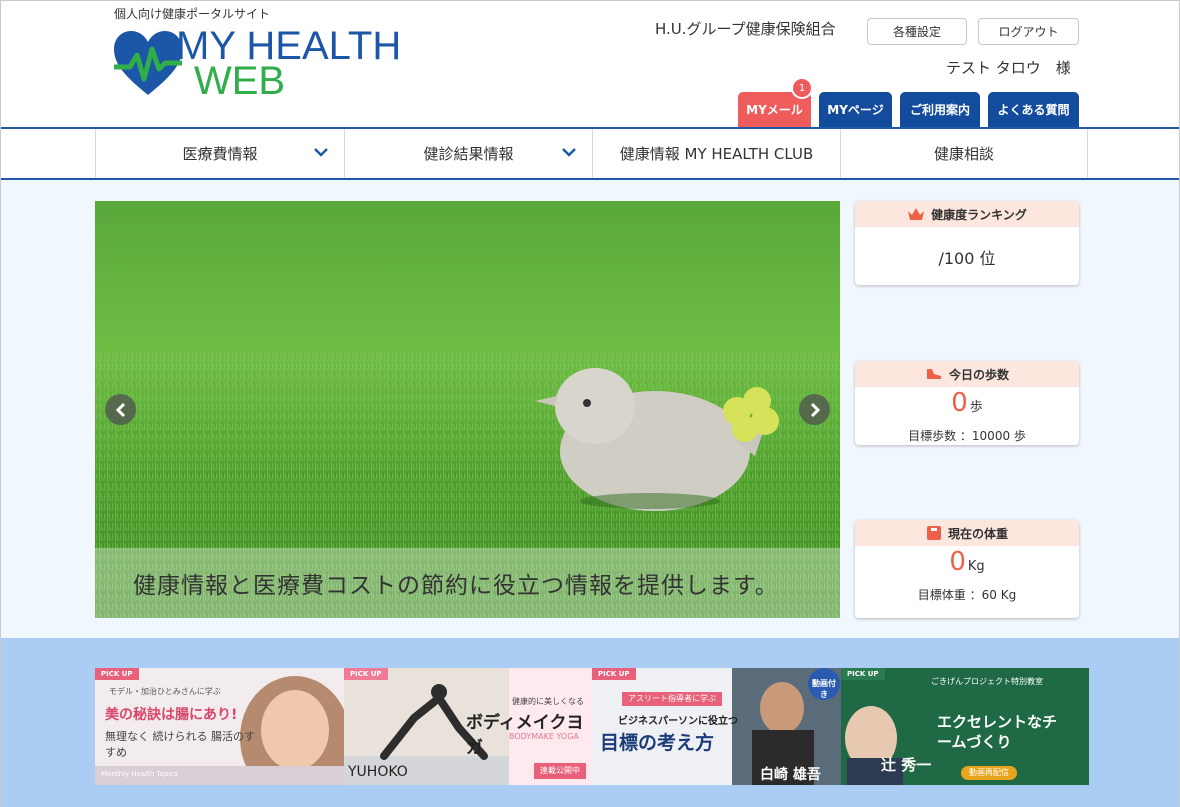  I want to click on weight-widget-header: 現在の体重, so click(967, 533).